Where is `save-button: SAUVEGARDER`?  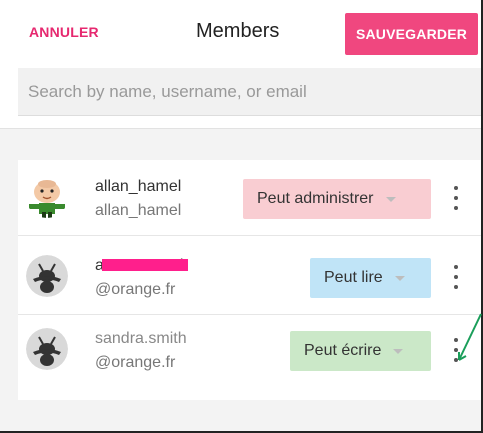
save-button: SAUVEGARDER is located at coordinates (411, 34).